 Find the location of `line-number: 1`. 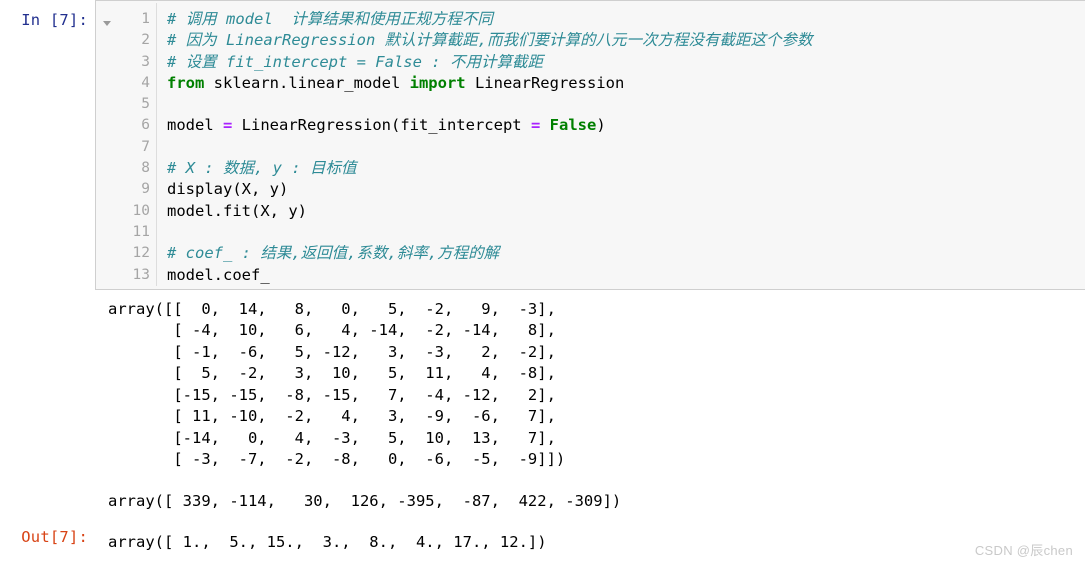

line-number: 1 is located at coordinates (145, 19).